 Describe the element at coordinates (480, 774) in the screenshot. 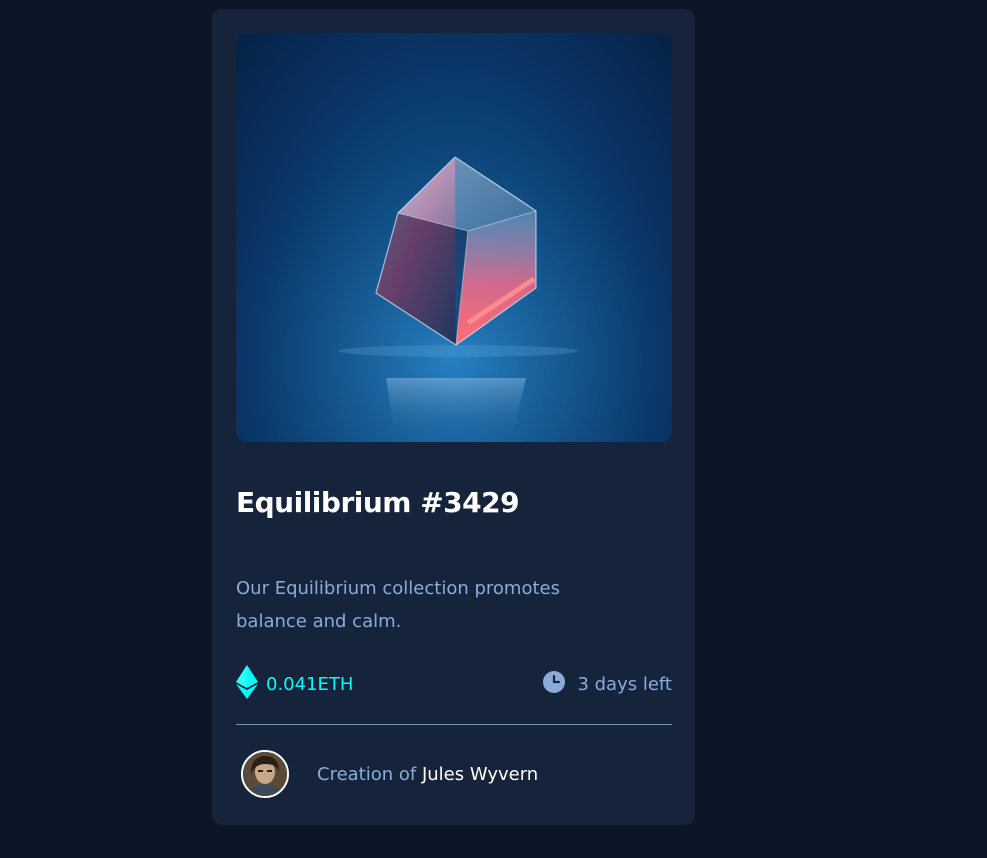

I see `creator-name: Jules Wyvern` at that location.